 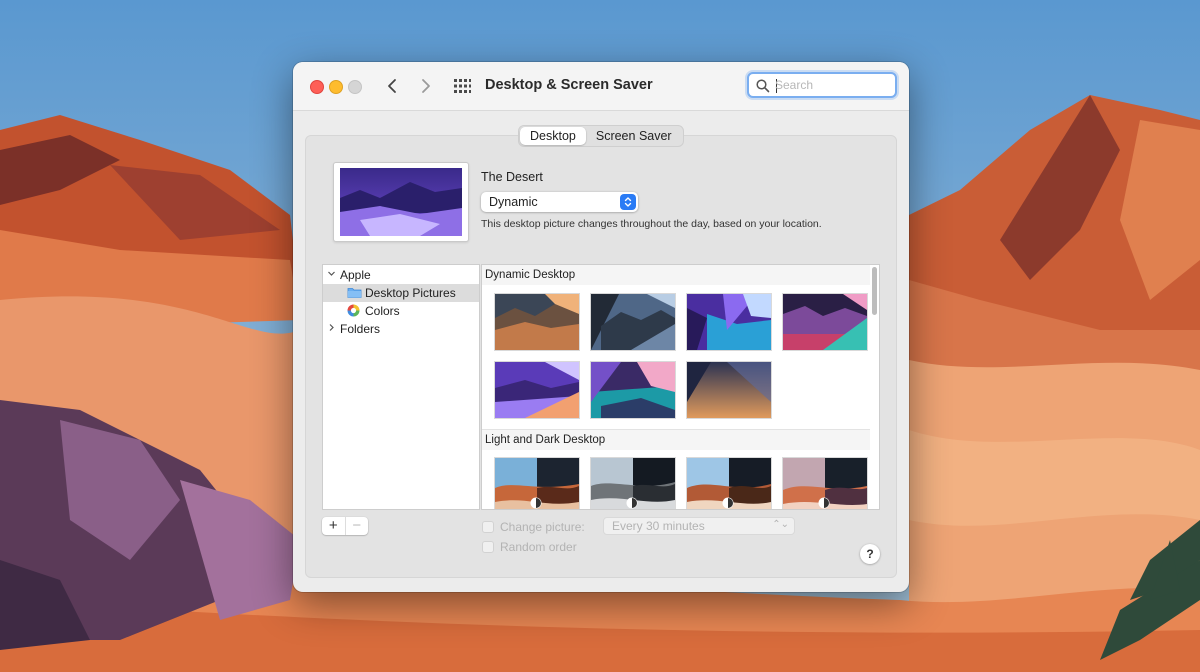 What do you see at coordinates (870, 554) in the screenshot?
I see `help-button: ?` at bounding box center [870, 554].